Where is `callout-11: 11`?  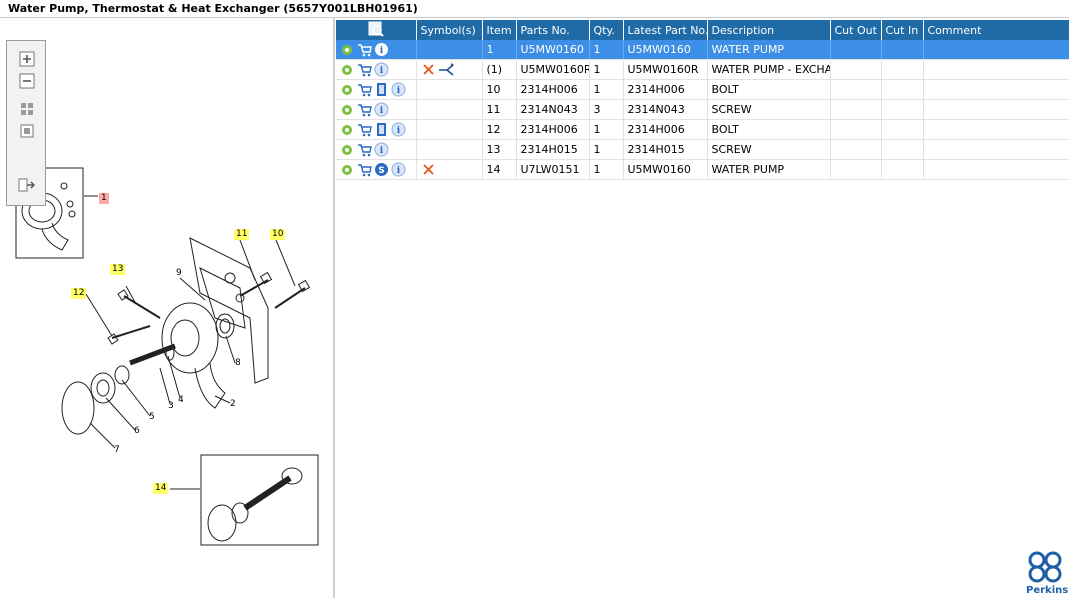
callout-11: 11 is located at coordinates (242, 234).